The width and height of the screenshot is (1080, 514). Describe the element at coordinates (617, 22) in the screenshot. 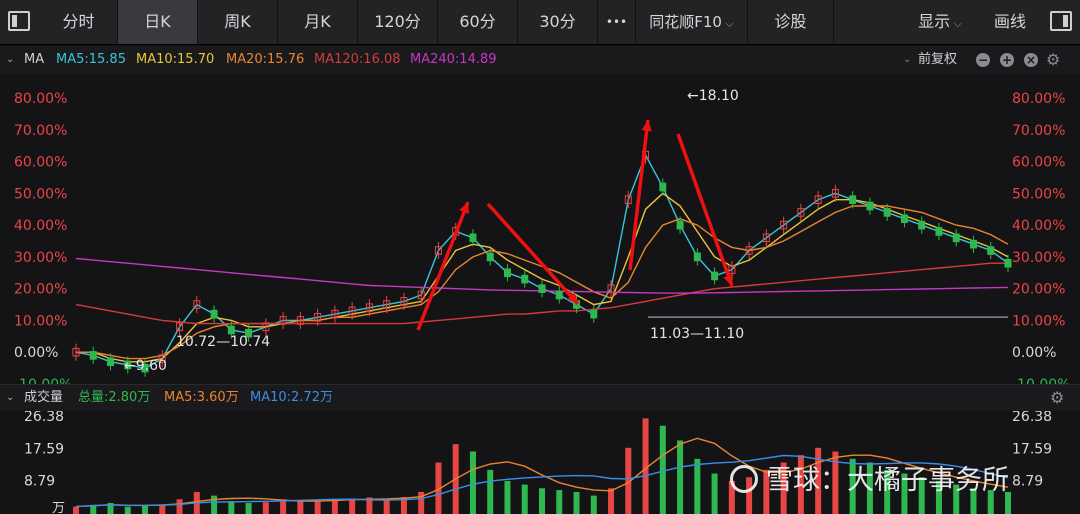

I see `more-menu-button: •••` at that location.